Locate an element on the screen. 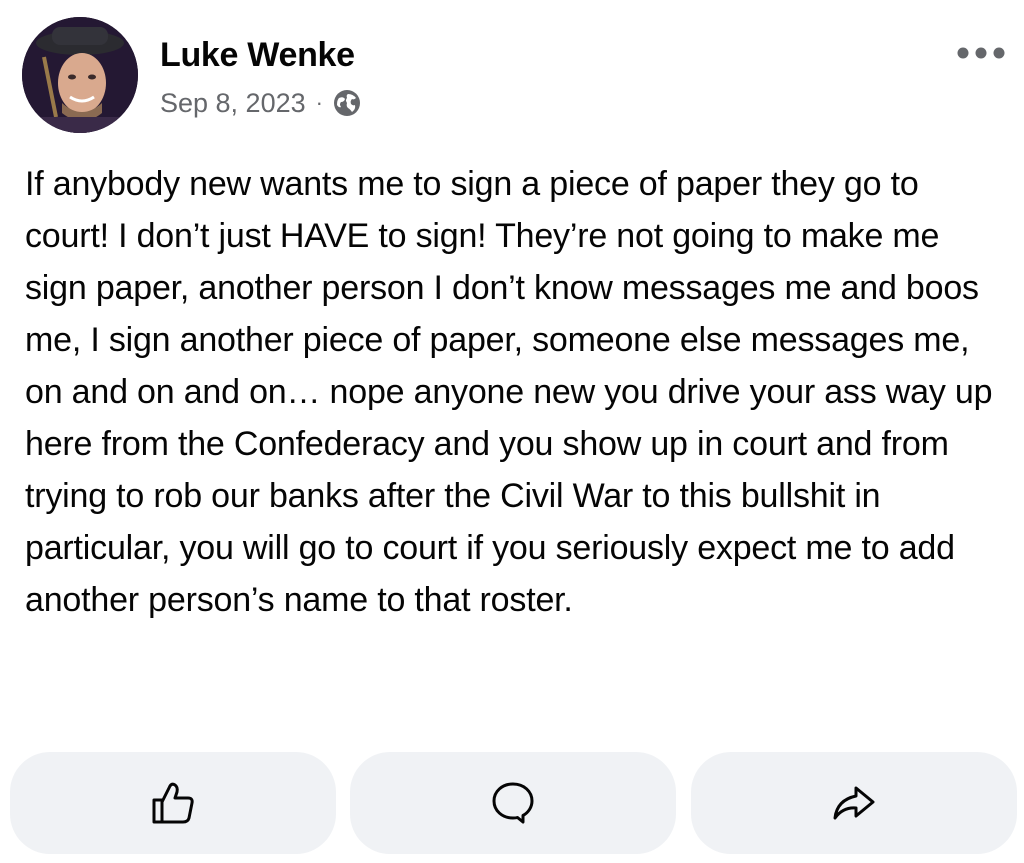  more-options-icon is located at coordinates (981, 53).